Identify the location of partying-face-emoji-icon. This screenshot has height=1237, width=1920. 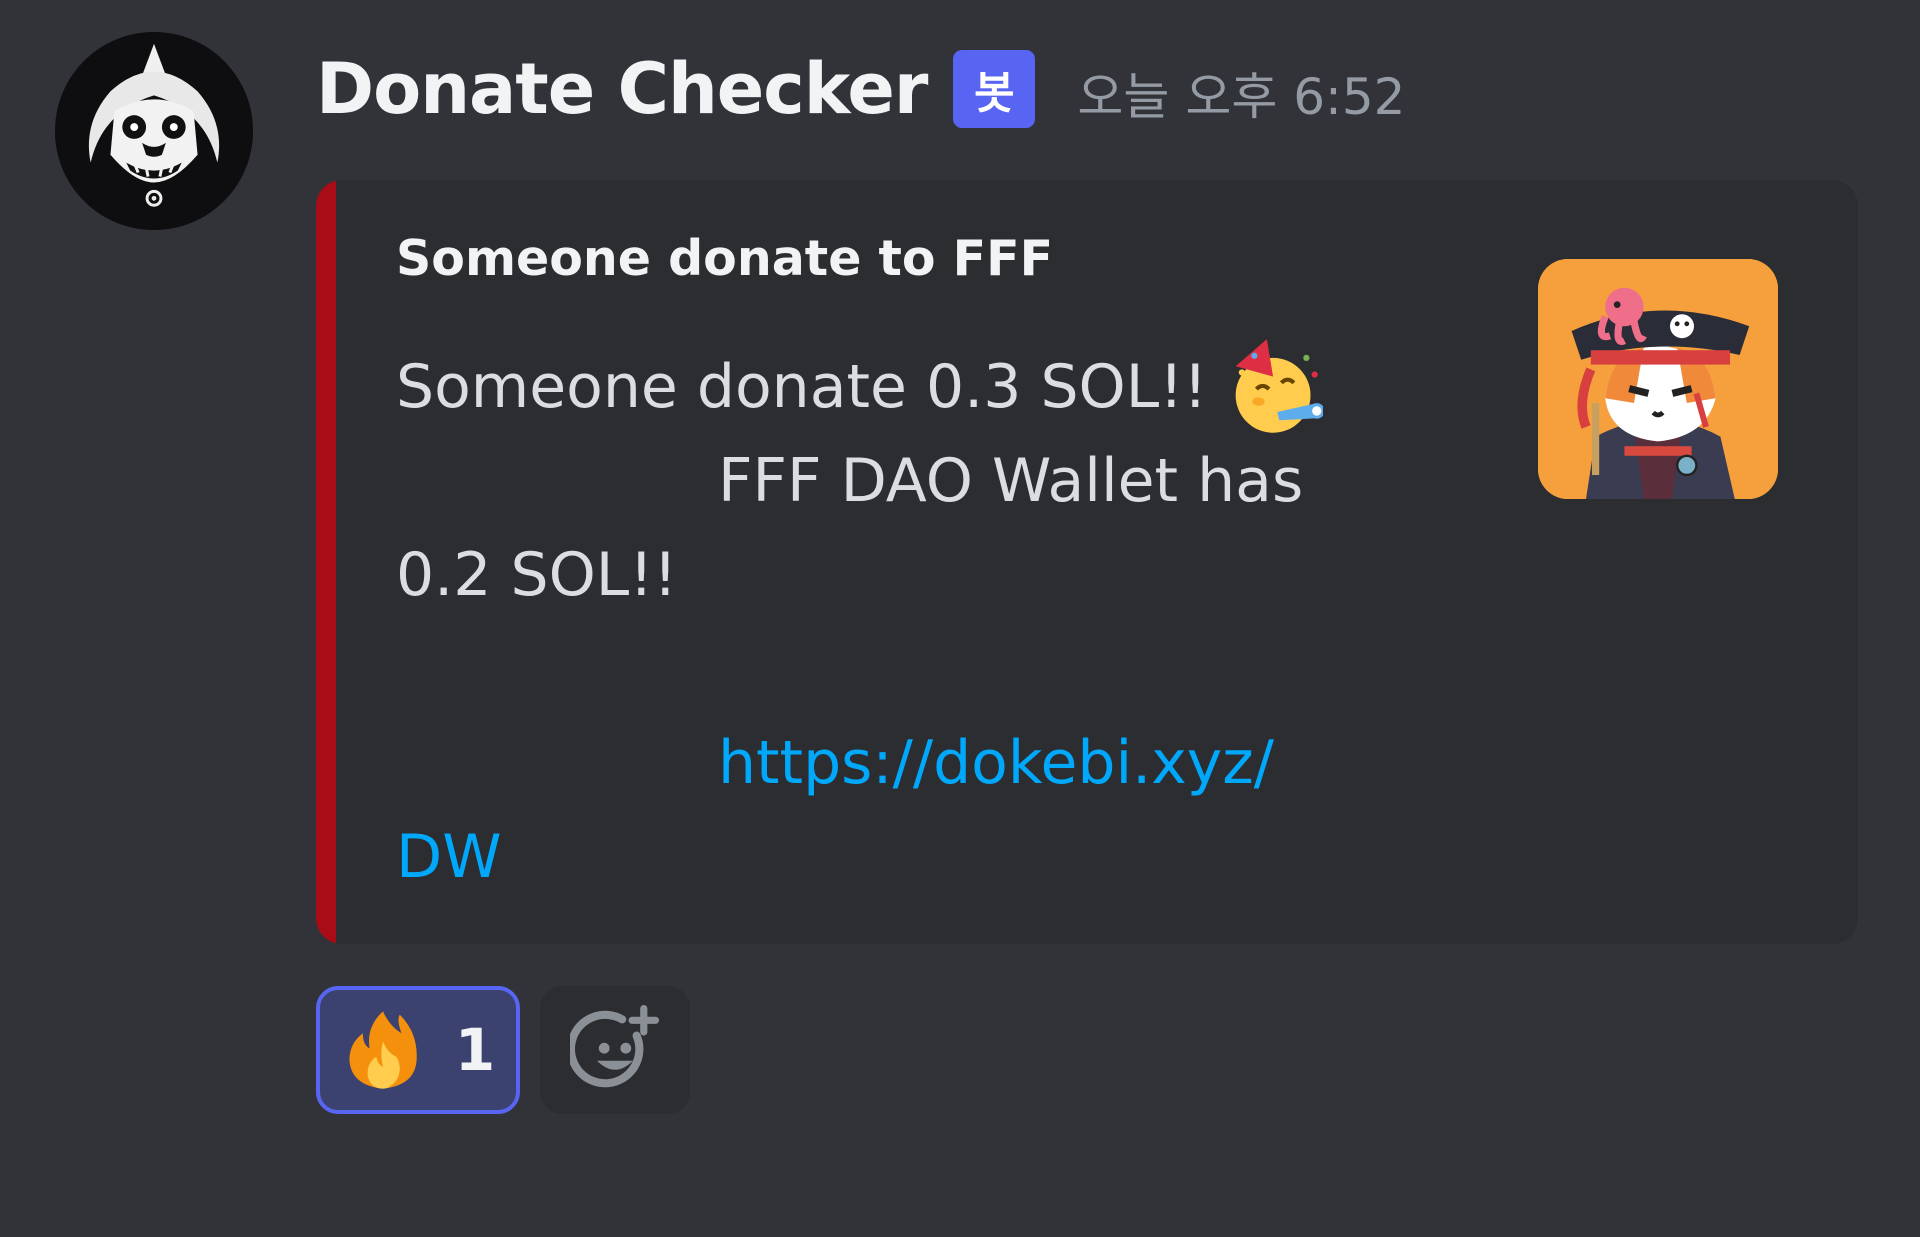
(1279, 386).